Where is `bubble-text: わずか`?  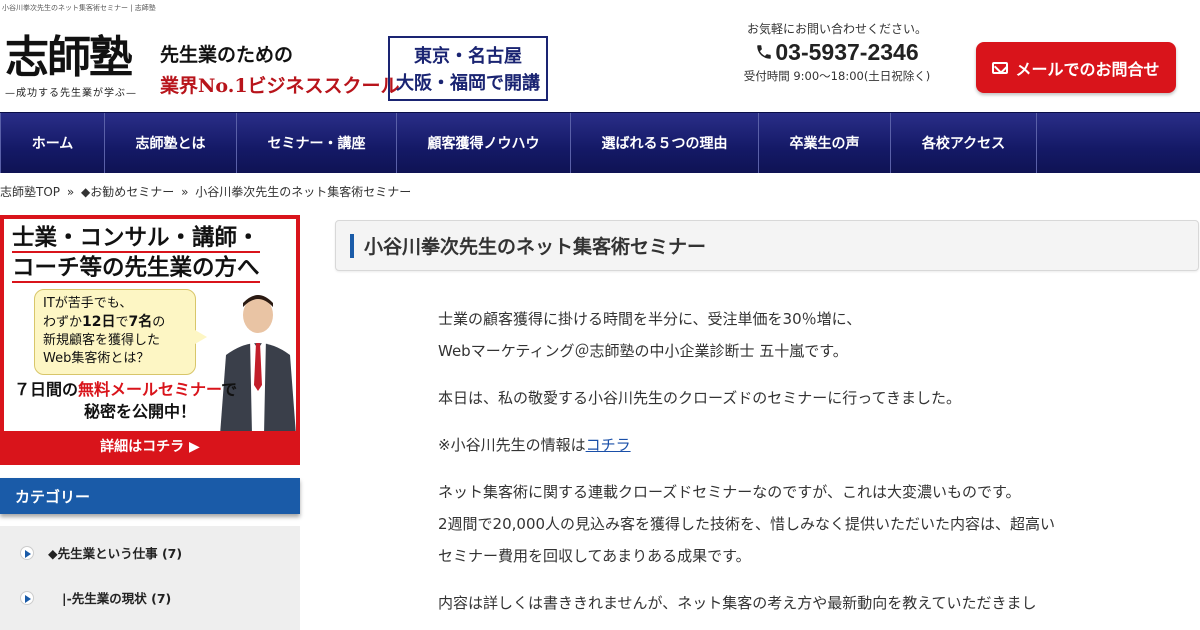
bubble-text: わずか is located at coordinates (63, 322).